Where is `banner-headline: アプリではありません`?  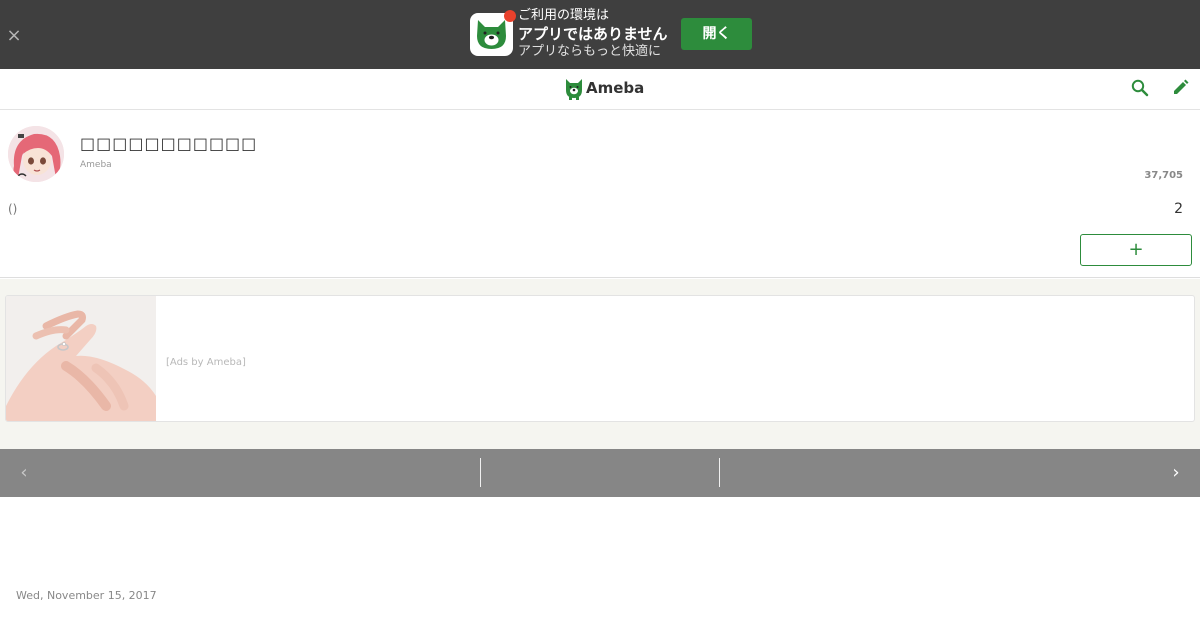 banner-headline: アプリではありません is located at coordinates (593, 34).